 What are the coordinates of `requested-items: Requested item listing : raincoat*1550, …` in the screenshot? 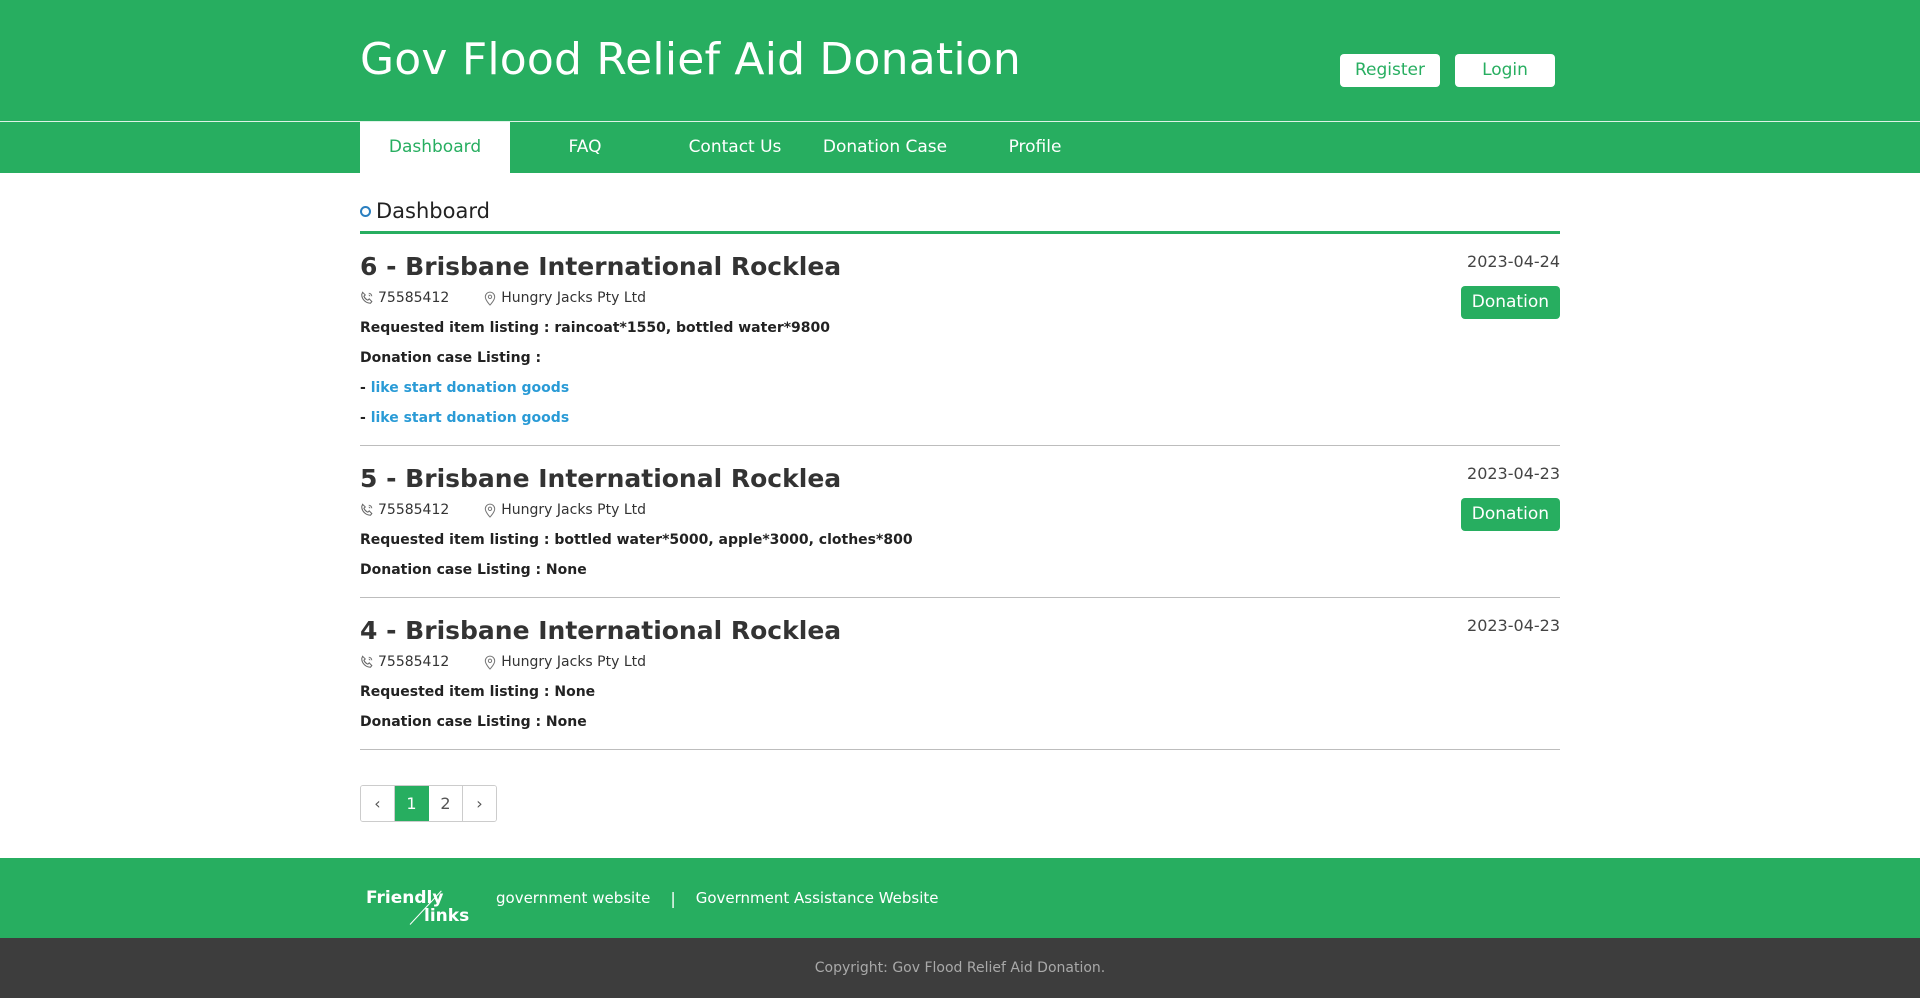 It's located at (595, 328).